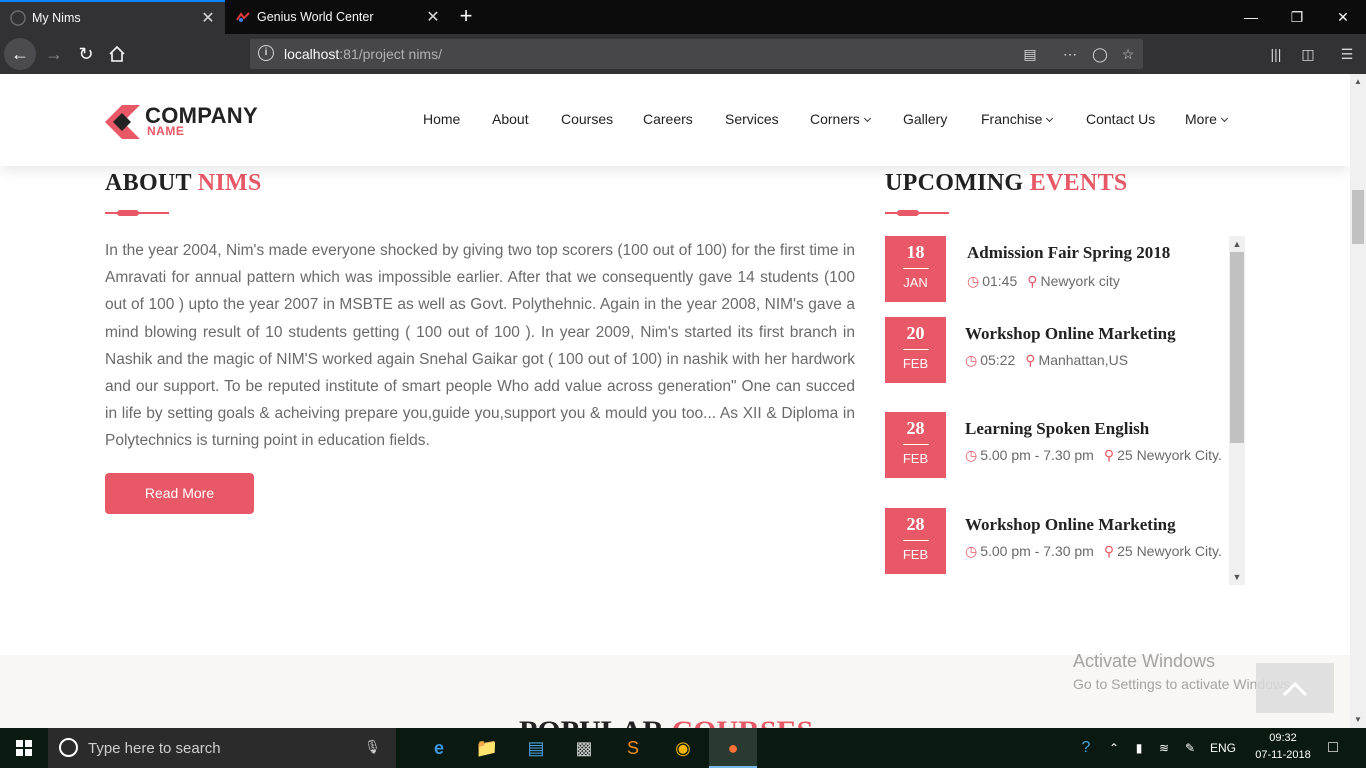  I want to click on start-button, so click(24, 748).